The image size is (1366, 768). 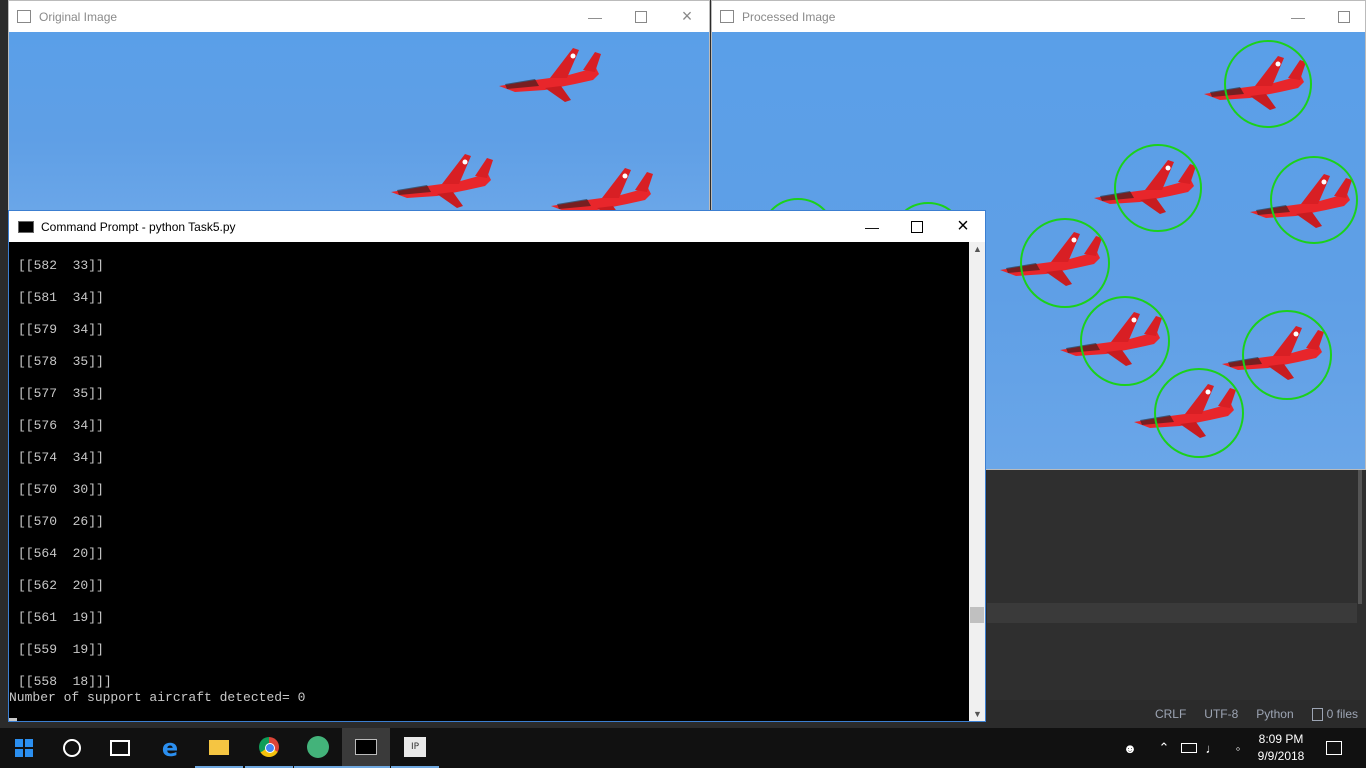 I want to click on console-line: [[564 20]], so click(x=61, y=553).